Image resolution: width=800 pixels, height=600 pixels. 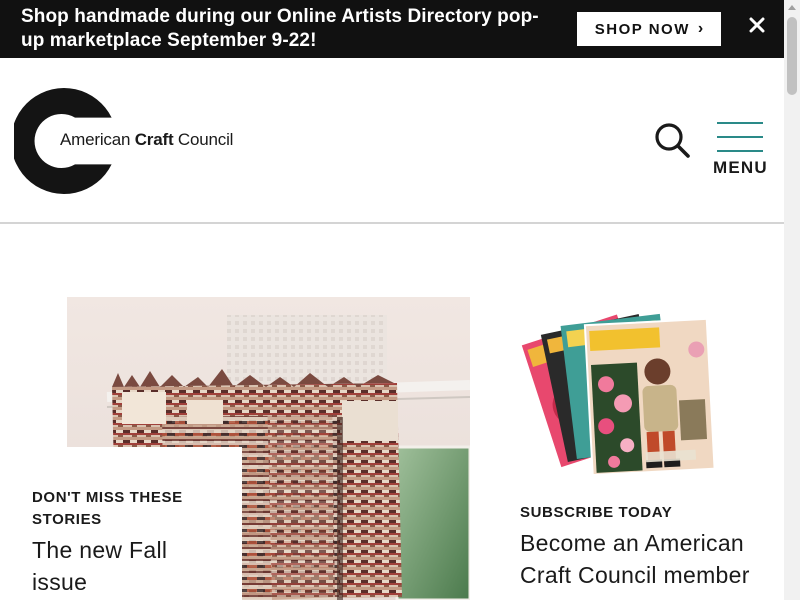 What do you see at coordinates (596, 512) in the screenshot?
I see `subscribe-kicker: SUBSCRIBE TODAY` at bounding box center [596, 512].